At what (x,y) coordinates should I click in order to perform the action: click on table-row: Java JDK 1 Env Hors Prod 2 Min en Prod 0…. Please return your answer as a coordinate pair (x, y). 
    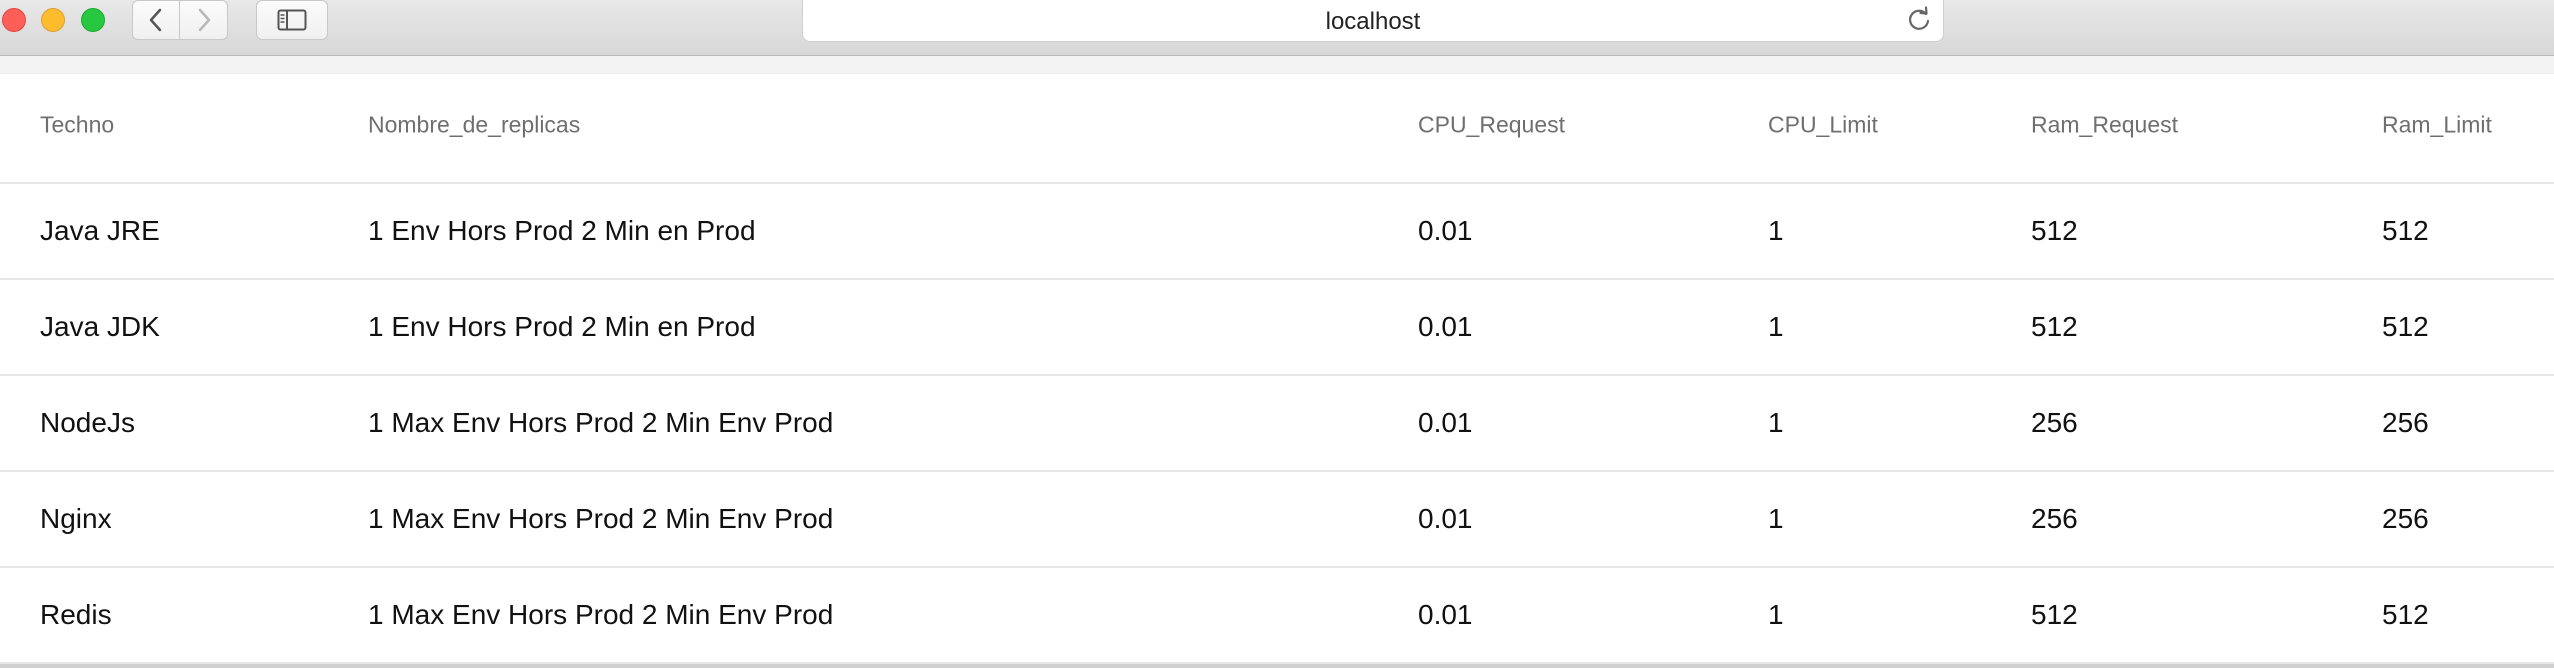
    Looking at the image, I should click on (1277, 328).